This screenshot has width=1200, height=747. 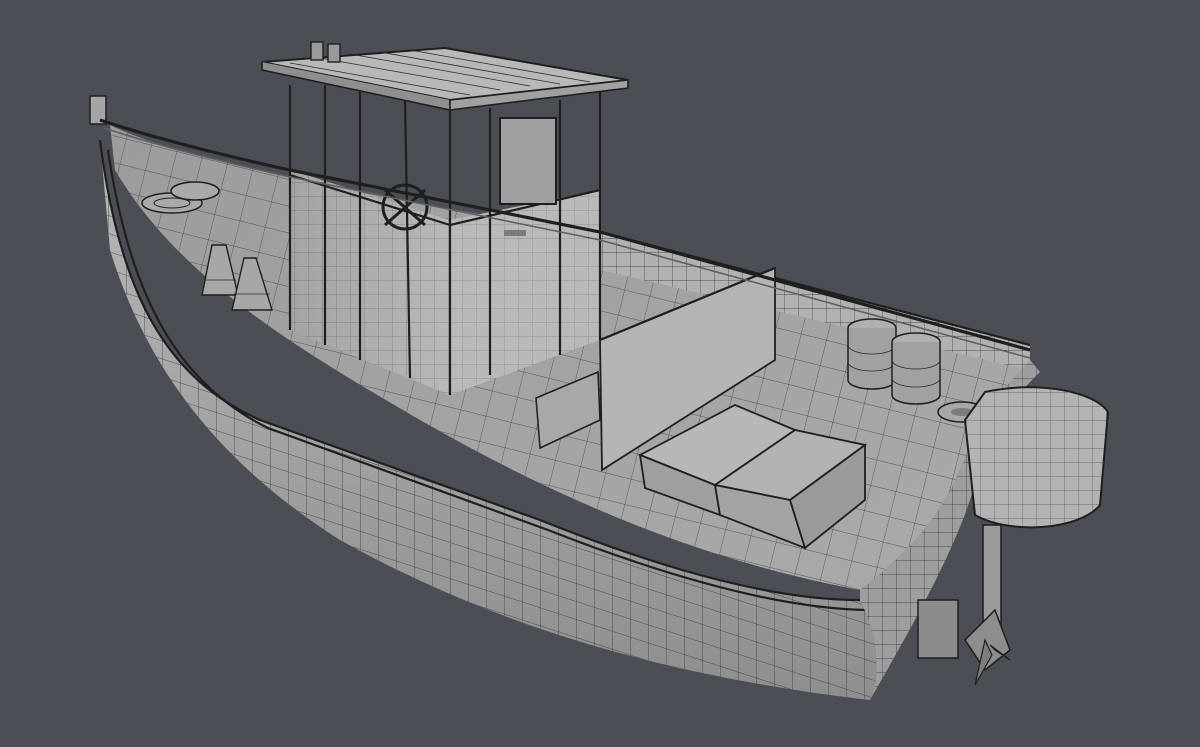 What do you see at coordinates (938, 629) in the screenshot?
I see `rudder` at bounding box center [938, 629].